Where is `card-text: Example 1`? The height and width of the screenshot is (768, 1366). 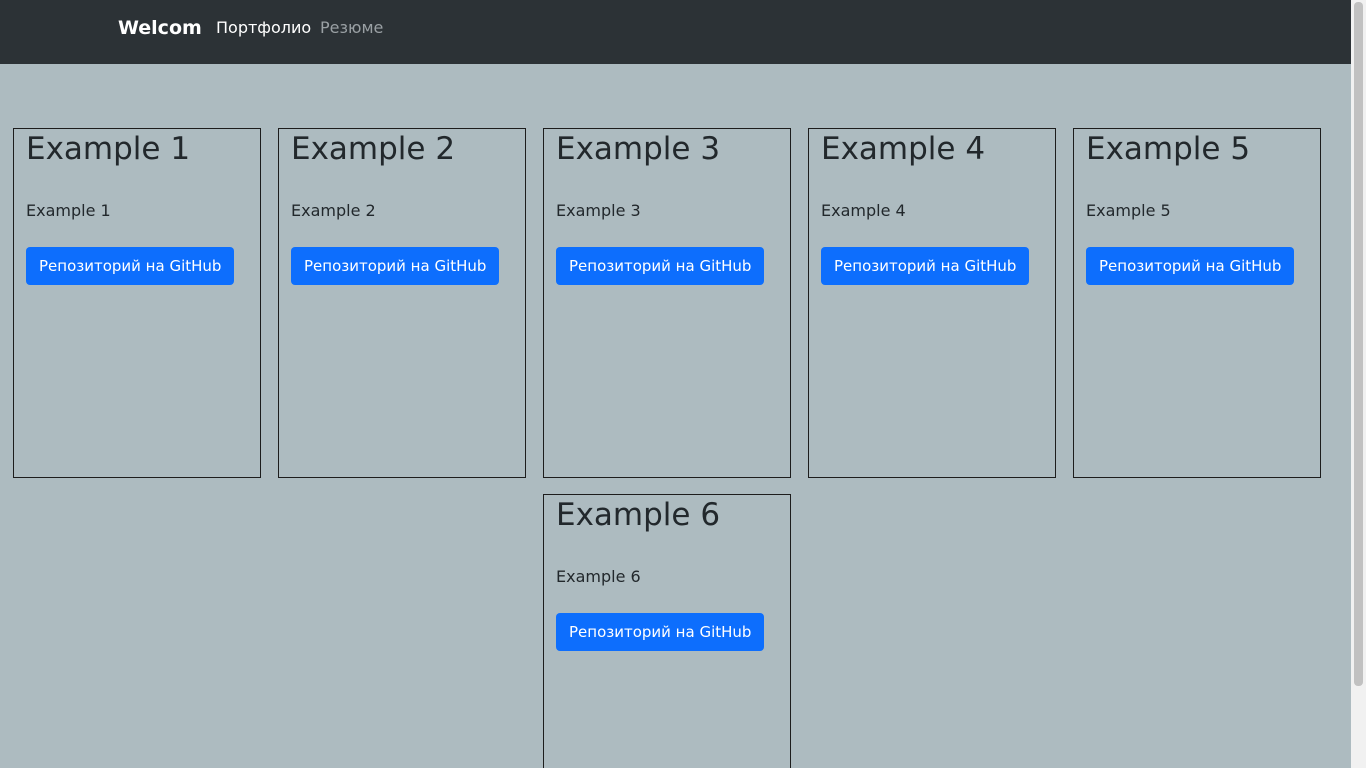 card-text: Example 1 is located at coordinates (68, 210).